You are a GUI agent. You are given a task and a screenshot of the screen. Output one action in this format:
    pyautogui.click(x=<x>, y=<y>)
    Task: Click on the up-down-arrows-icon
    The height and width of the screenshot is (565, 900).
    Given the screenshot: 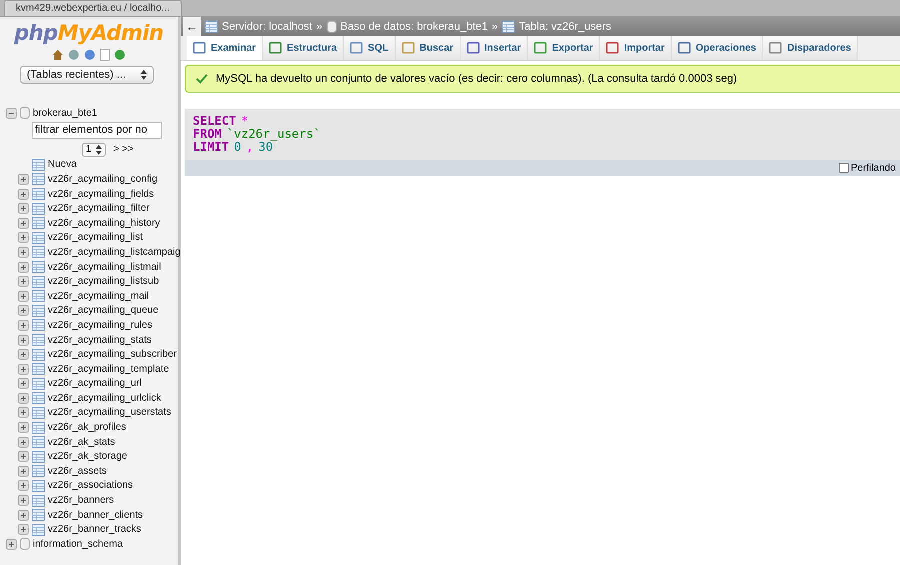 What is the action you would take?
    pyautogui.click(x=144, y=75)
    